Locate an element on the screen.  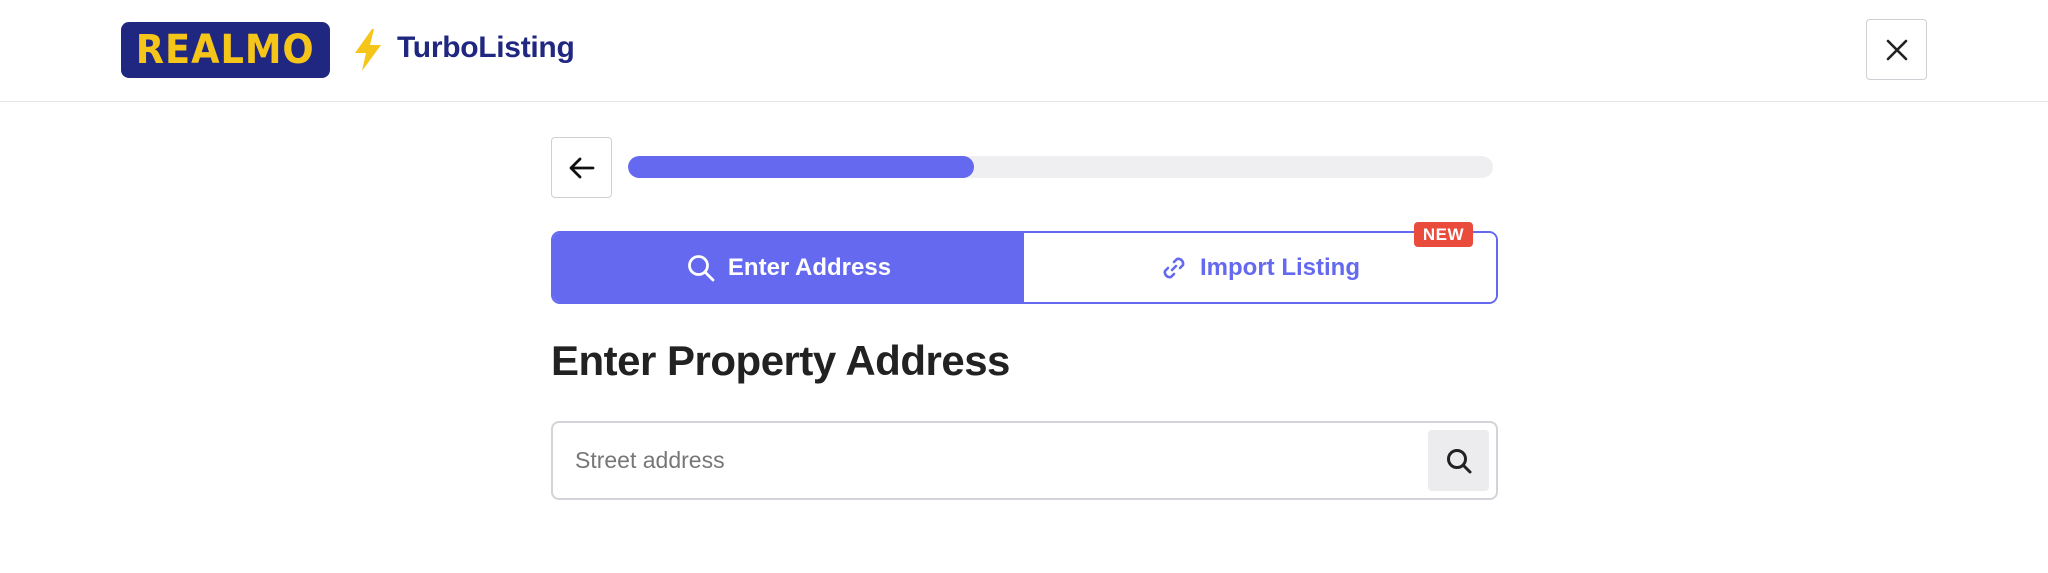
arrow-left-icon is located at coordinates (581, 167).